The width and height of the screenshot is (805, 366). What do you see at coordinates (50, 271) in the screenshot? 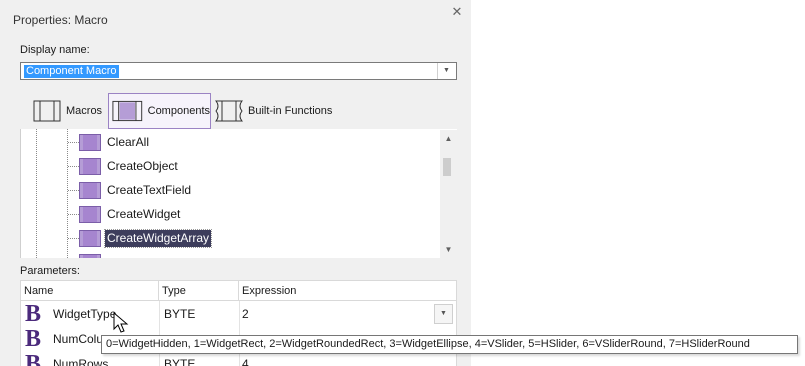
I see `parameters-label: Parameters:` at bounding box center [50, 271].